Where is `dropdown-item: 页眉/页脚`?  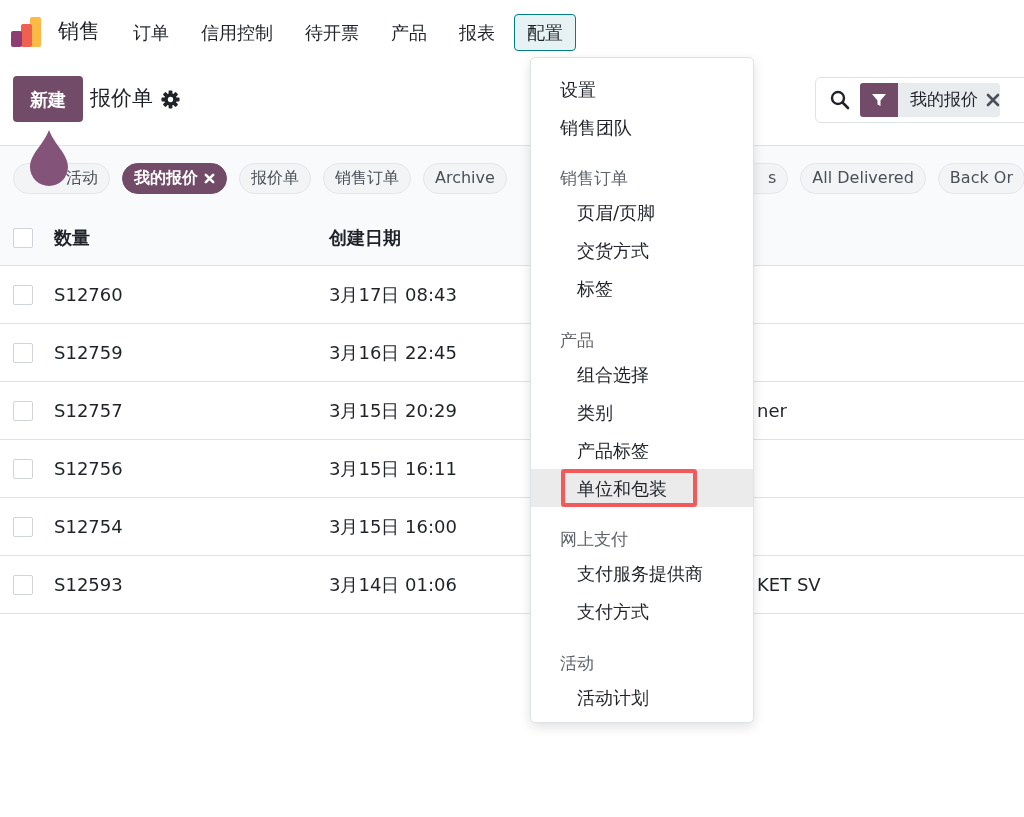
dropdown-item: 页眉/页脚 is located at coordinates (642, 212).